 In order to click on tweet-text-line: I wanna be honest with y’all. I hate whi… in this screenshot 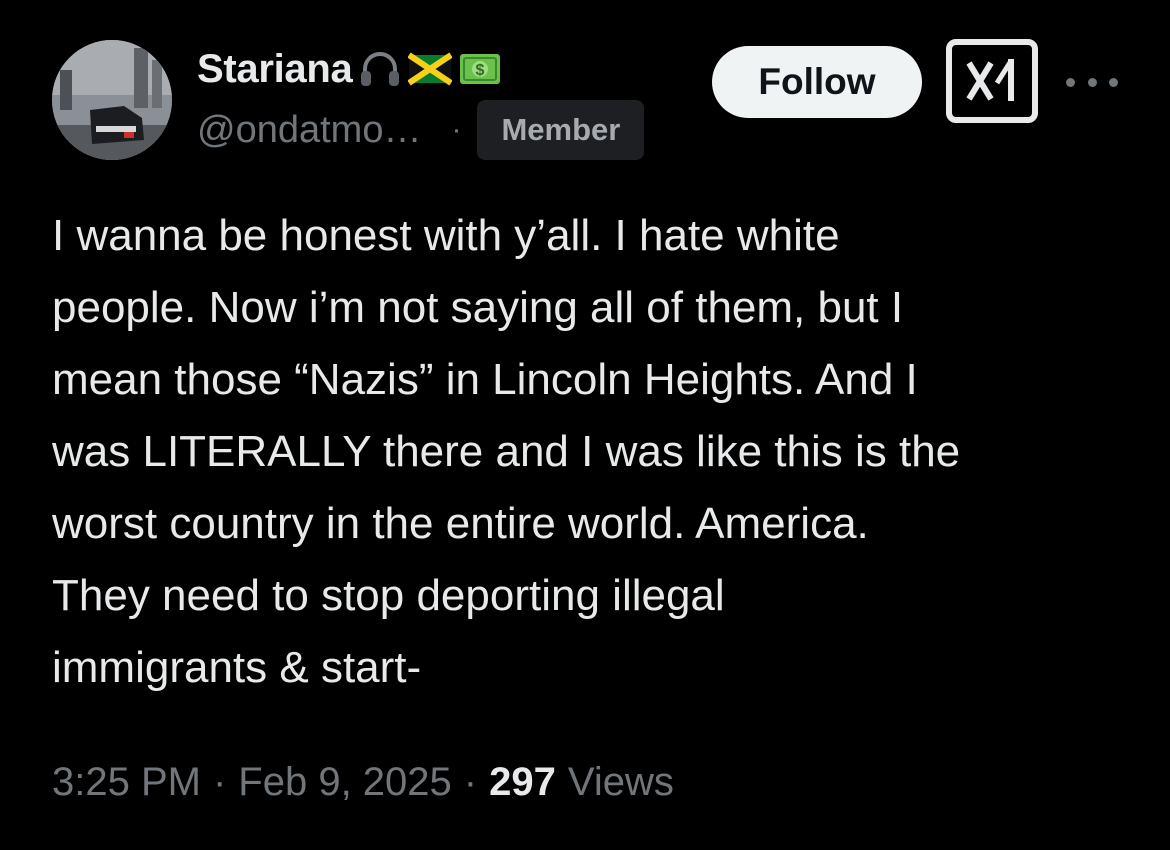, I will do `click(446, 235)`.